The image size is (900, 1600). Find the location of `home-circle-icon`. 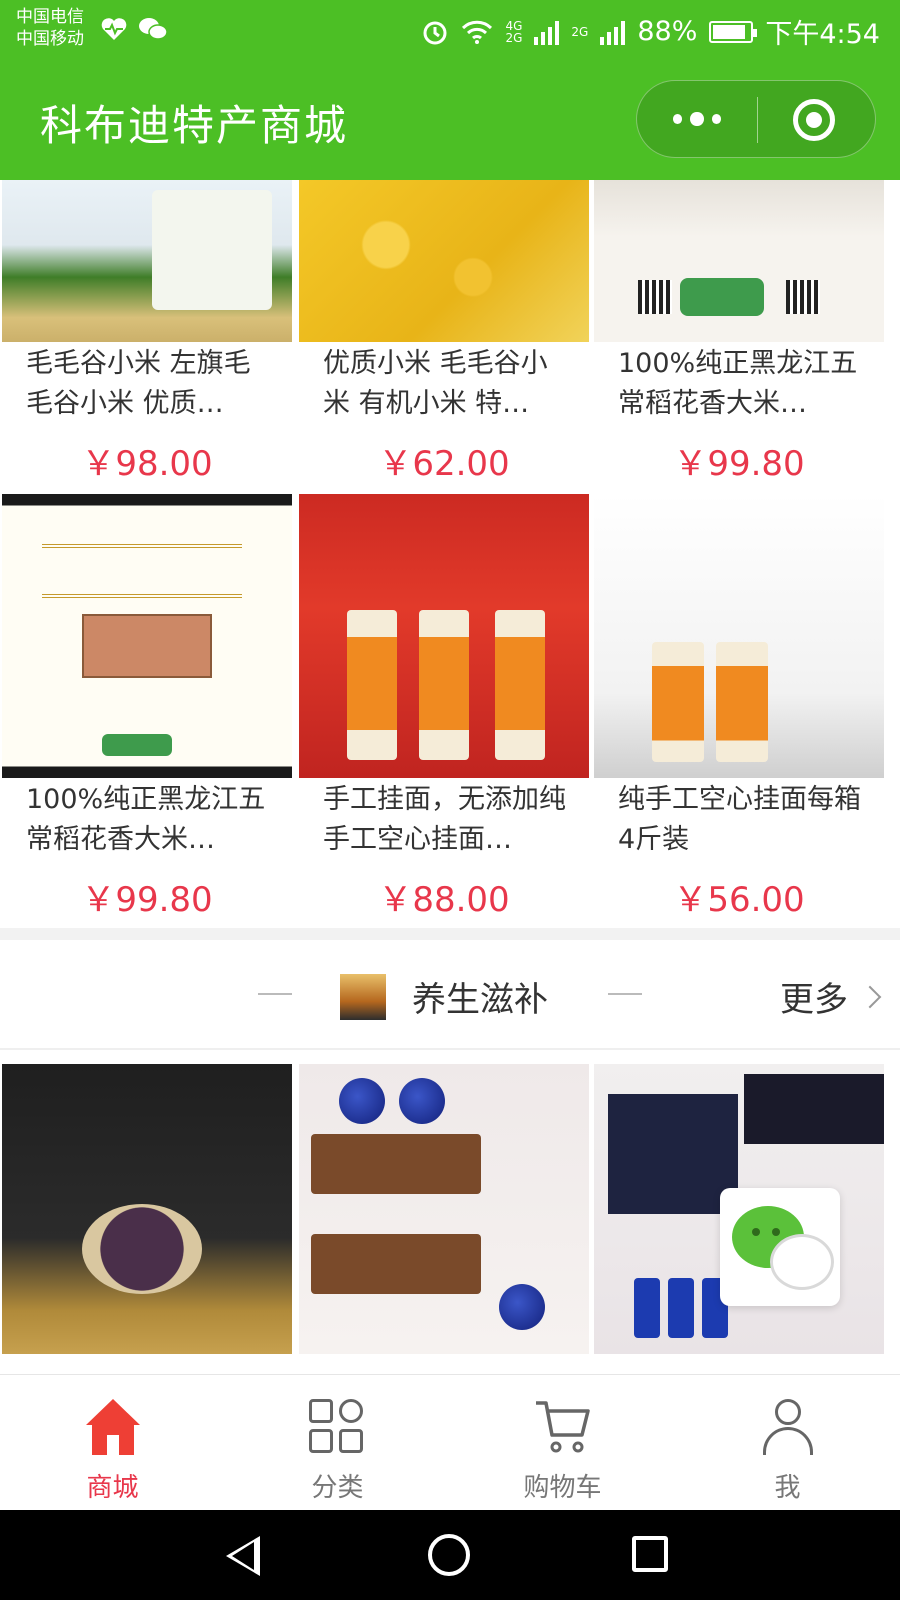

home-circle-icon is located at coordinates (449, 1555).